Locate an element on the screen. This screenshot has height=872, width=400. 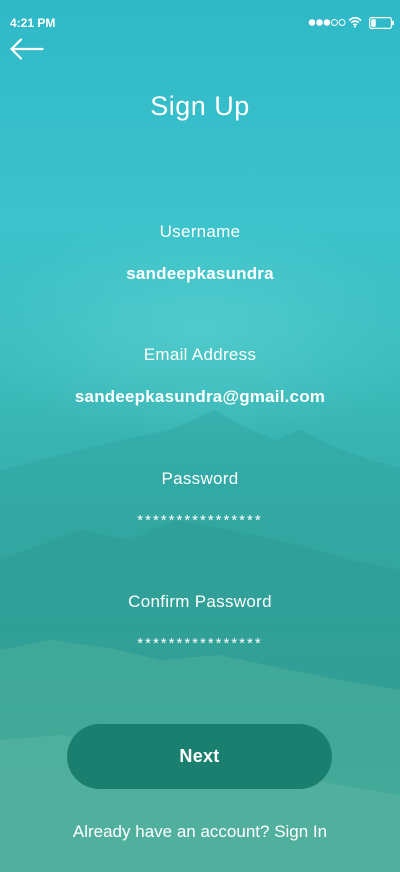
confirm-password-field-group: Confirm Password **************** is located at coordinates (200, 623).